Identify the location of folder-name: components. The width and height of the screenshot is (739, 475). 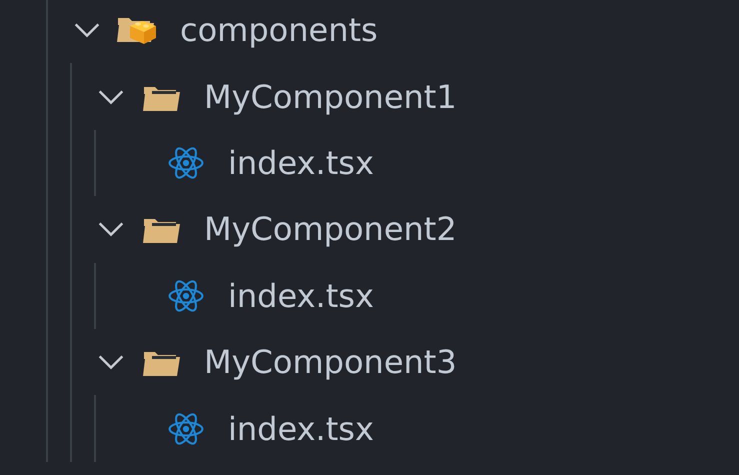
(279, 30).